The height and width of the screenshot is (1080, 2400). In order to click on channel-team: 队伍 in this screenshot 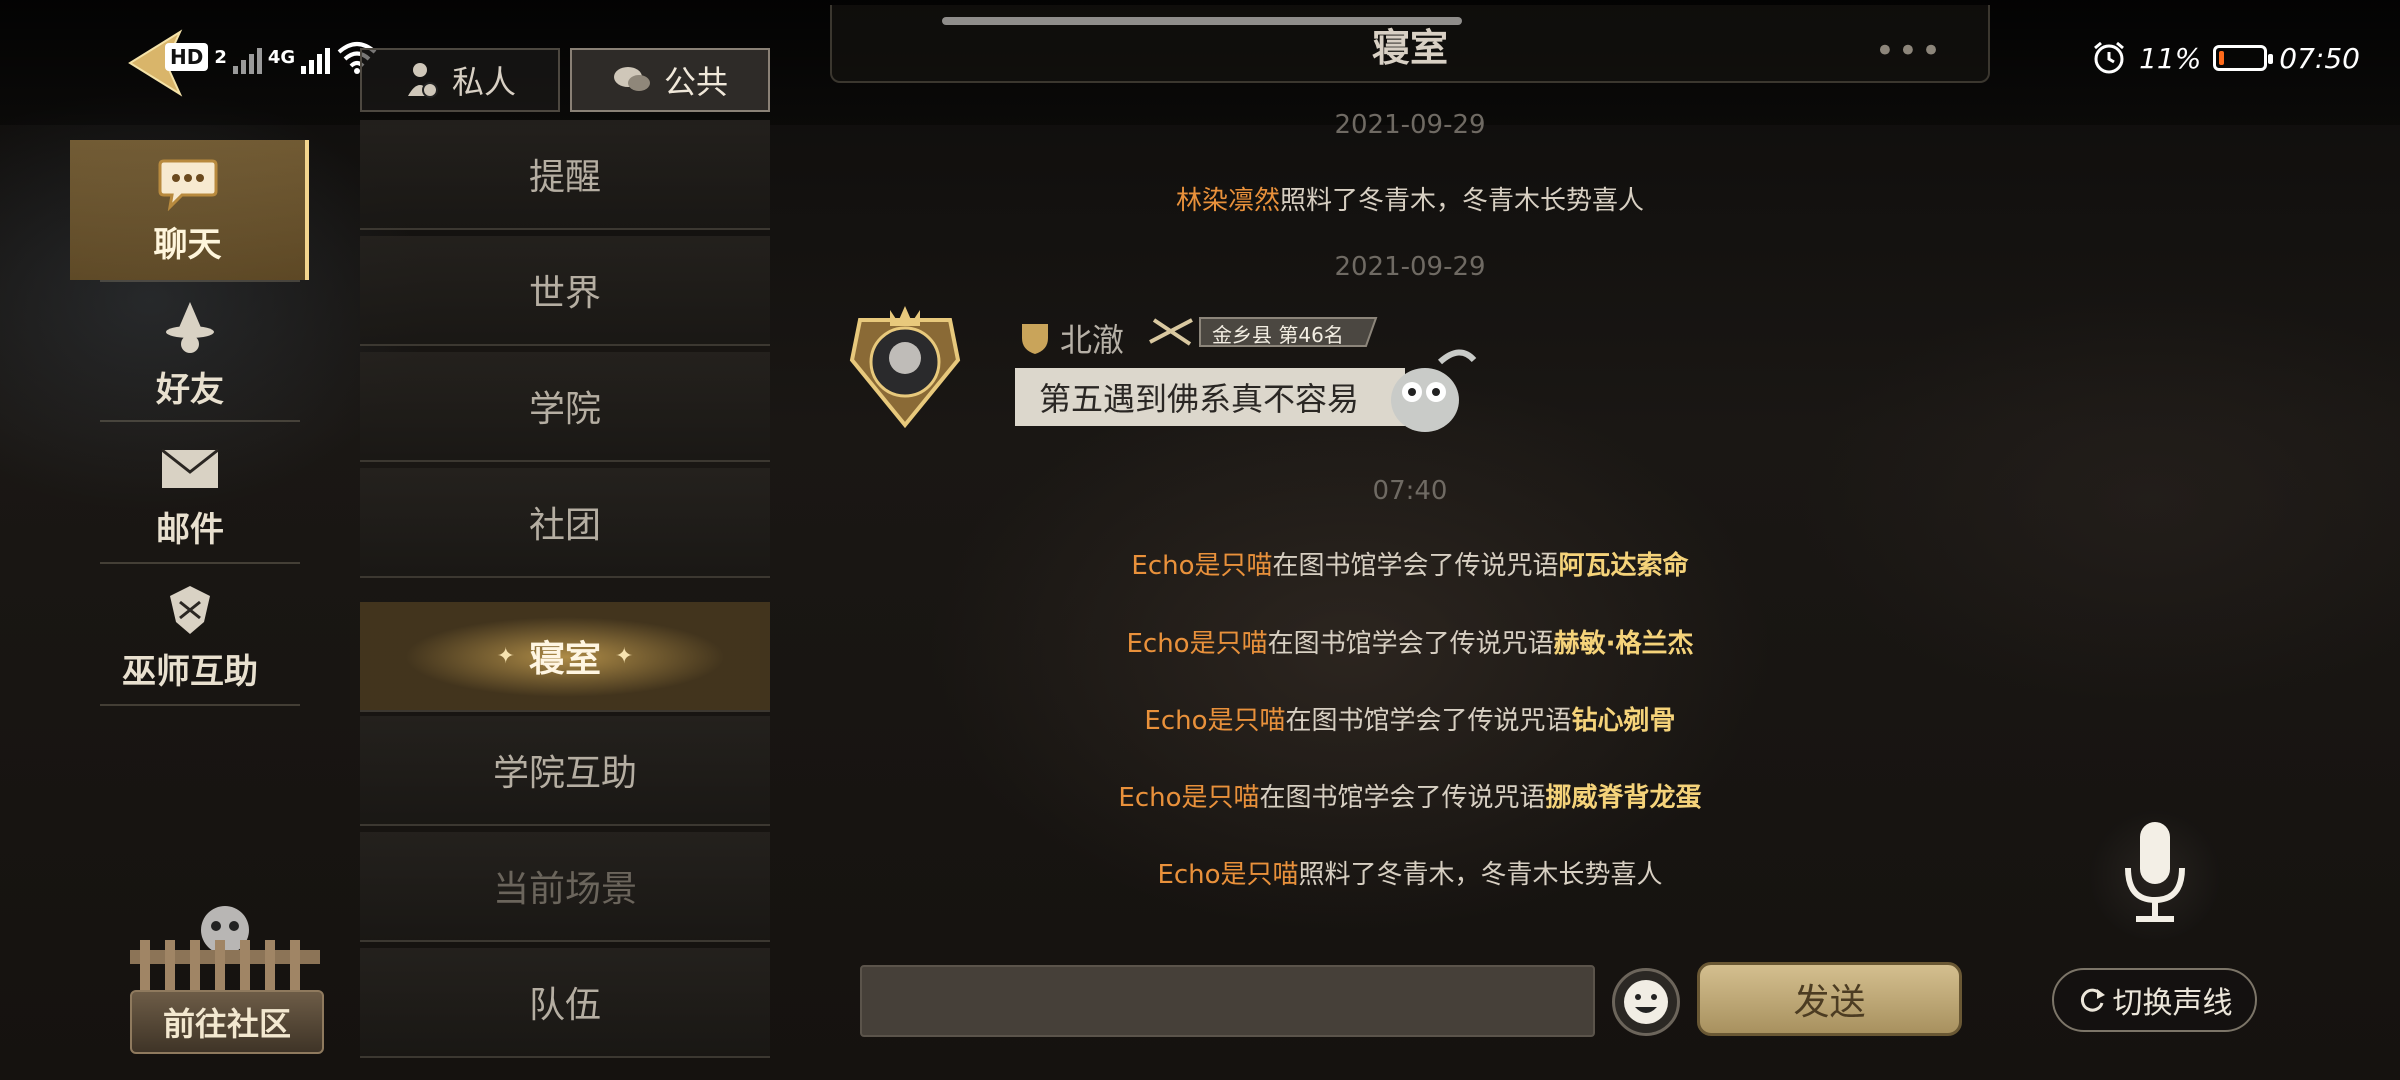, I will do `click(565, 1003)`.